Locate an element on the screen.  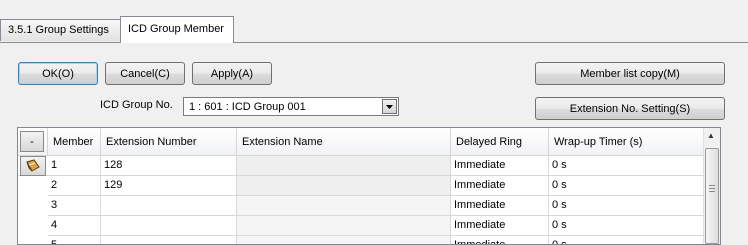
cell-member: 5 is located at coordinates (74, 240).